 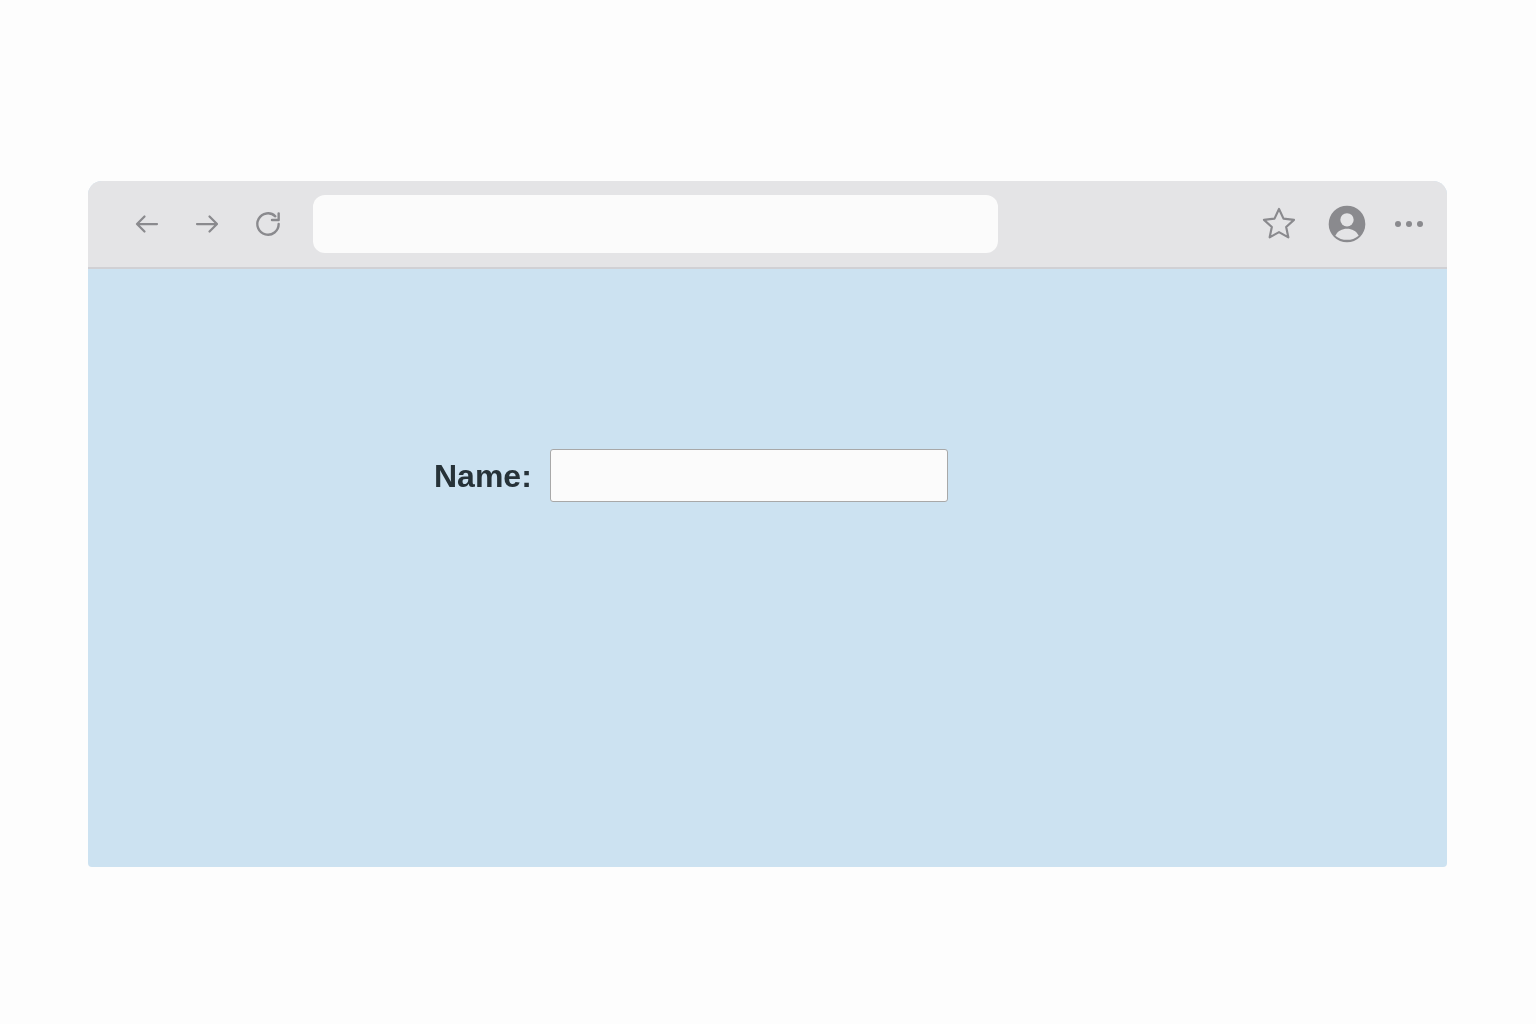 What do you see at coordinates (748, 475) in the screenshot?
I see `name-field` at bounding box center [748, 475].